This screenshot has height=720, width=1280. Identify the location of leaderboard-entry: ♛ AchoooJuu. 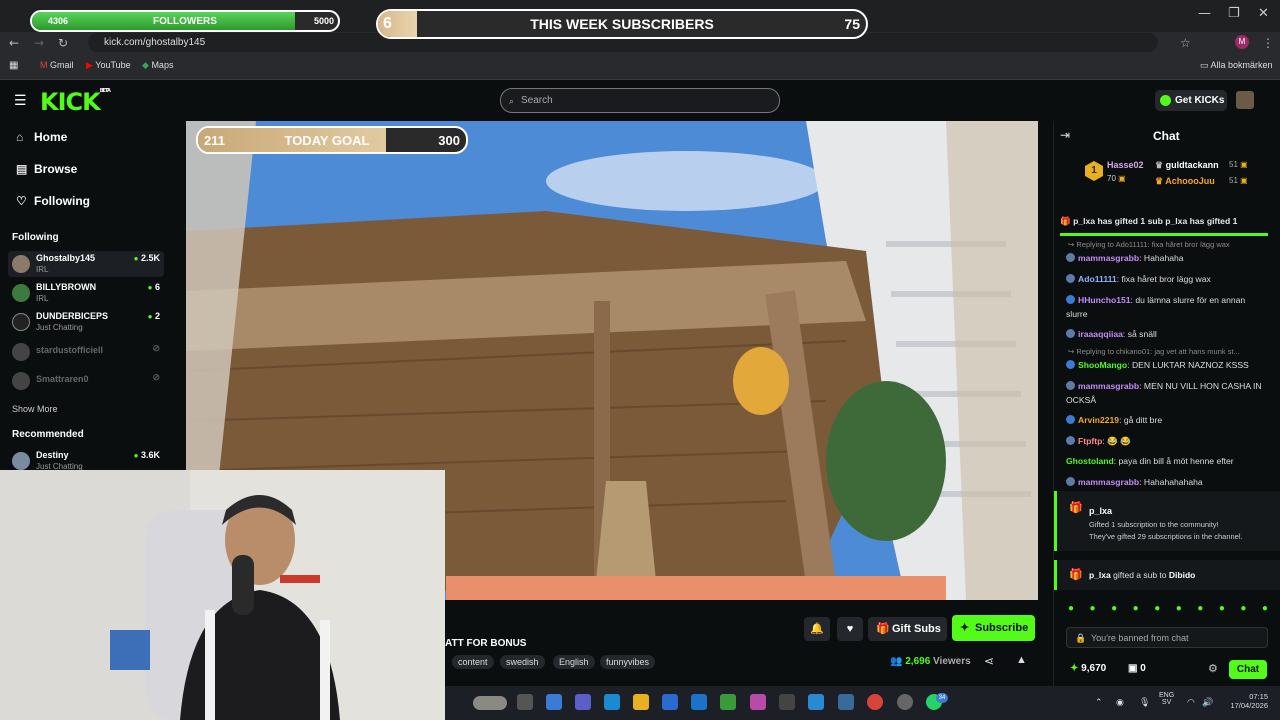
(1185, 181).